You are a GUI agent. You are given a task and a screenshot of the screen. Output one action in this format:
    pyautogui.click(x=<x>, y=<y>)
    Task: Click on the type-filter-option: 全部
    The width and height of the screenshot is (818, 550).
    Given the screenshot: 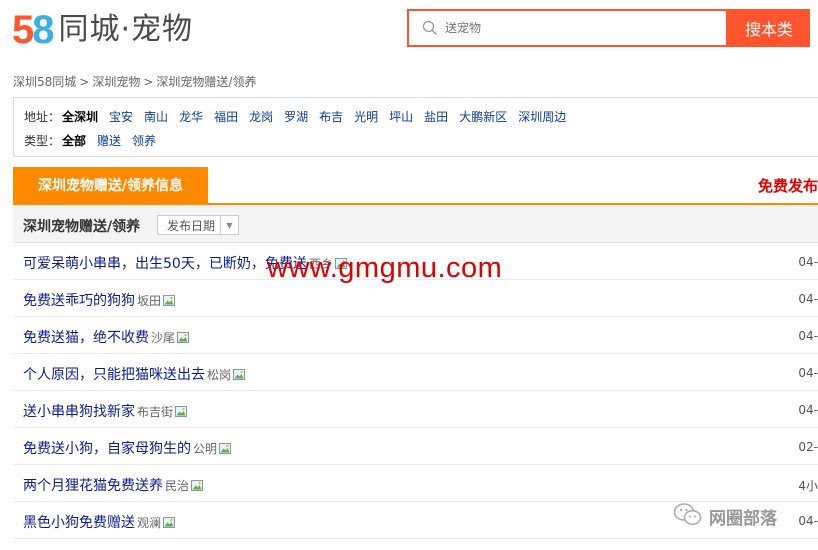 What is the action you would take?
    pyautogui.click(x=74, y=140)
    